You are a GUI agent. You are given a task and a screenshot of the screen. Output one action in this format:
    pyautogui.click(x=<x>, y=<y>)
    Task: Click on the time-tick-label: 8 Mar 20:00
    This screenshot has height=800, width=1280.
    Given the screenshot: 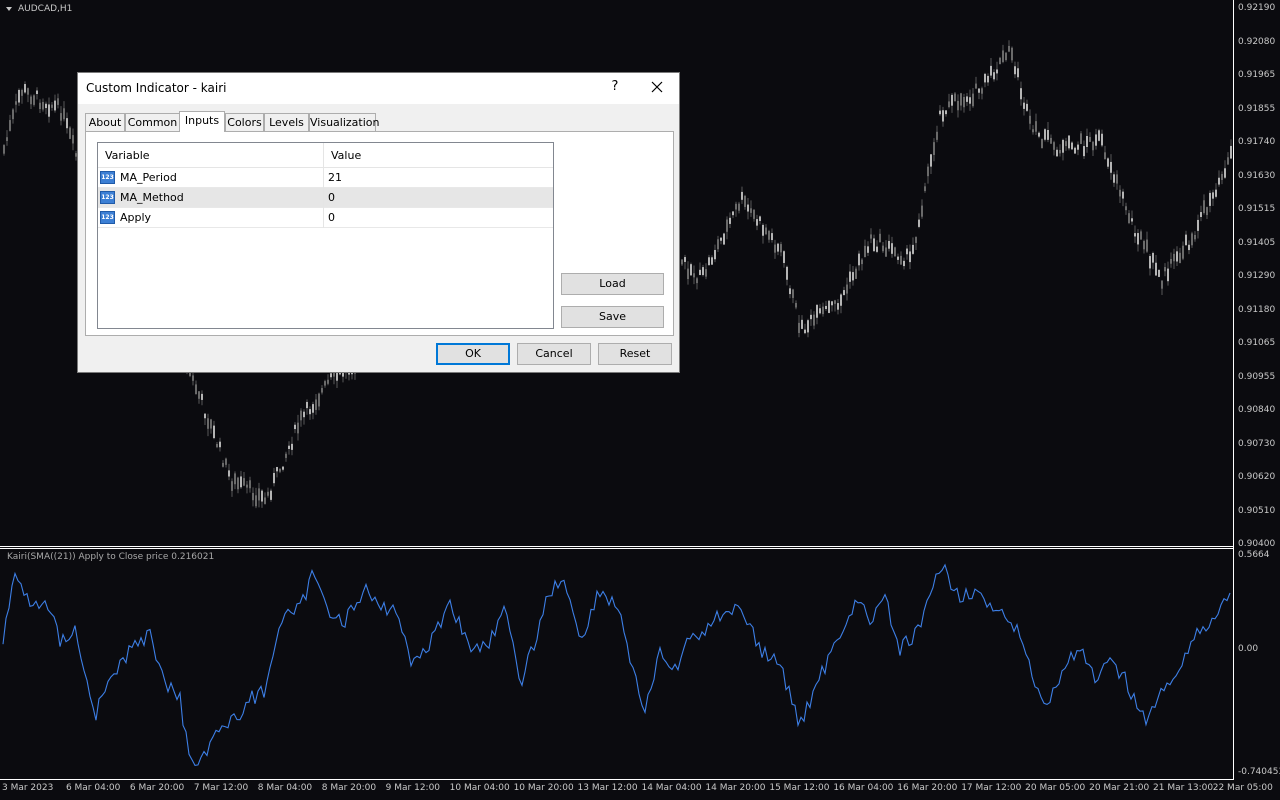 What is the action you would take?
    pyautogui.click(x=349, y=788)
    